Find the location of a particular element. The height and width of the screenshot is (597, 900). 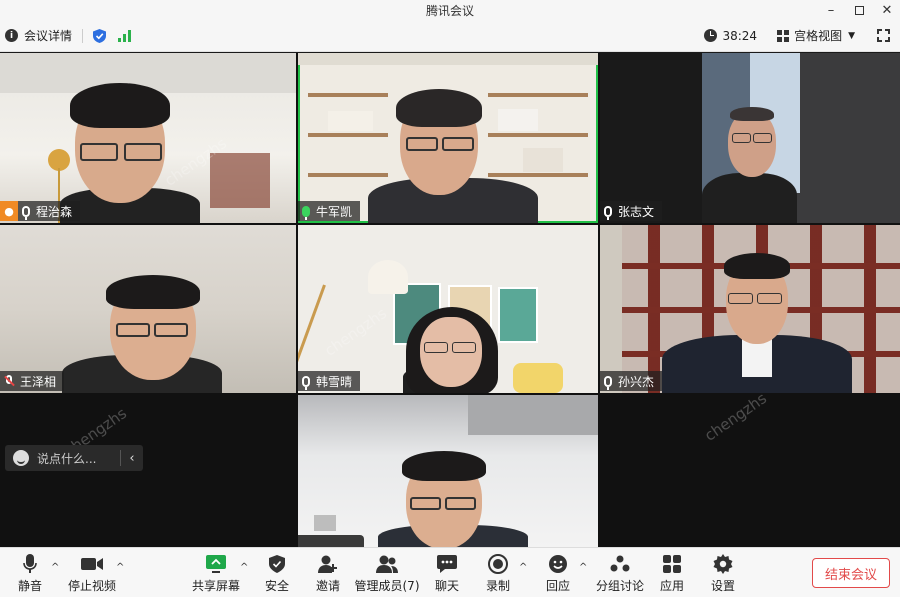

microphone-active-icon is located at coordinates (306, 212).